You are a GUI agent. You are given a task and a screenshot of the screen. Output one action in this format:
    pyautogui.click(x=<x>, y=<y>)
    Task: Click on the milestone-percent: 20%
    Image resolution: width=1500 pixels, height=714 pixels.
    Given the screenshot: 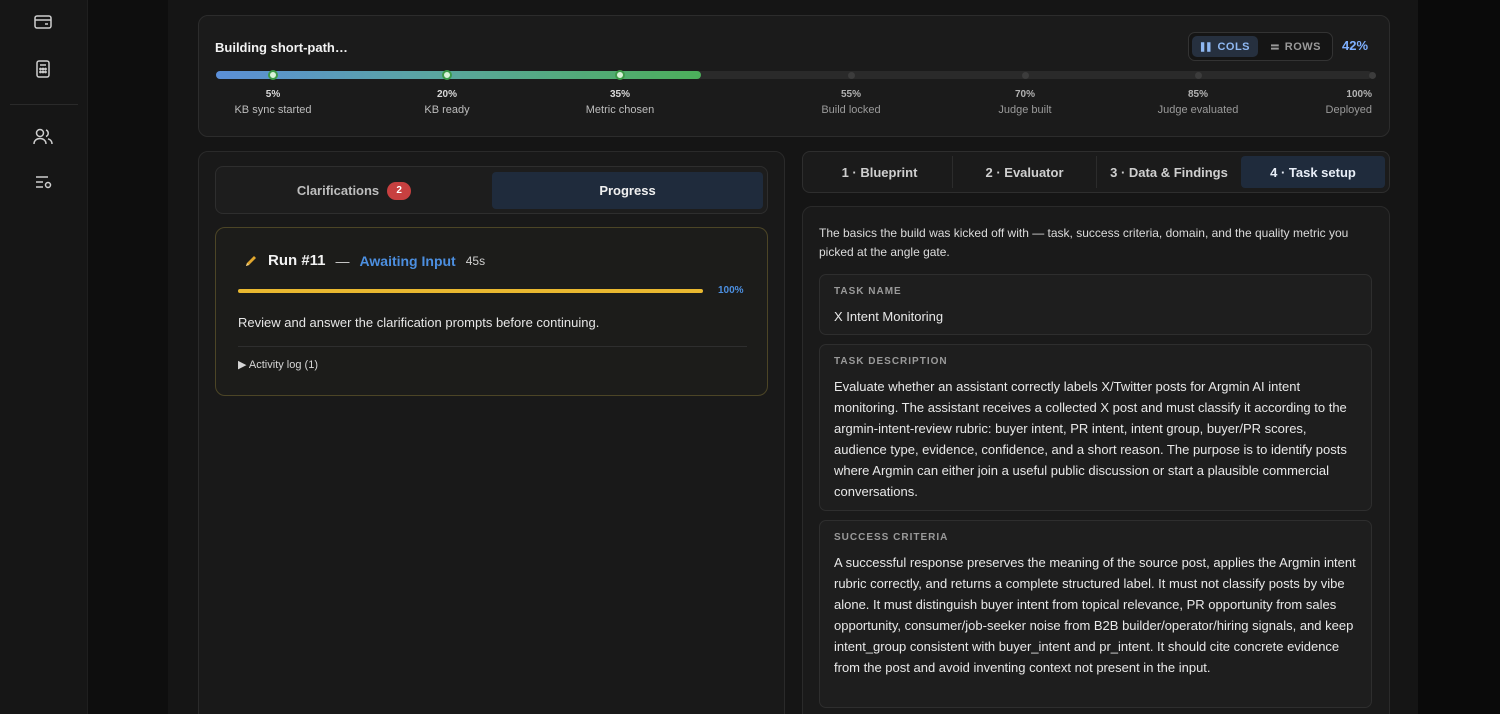 What is the action you would take?
    pyautogui.click(x=446, y=94)
    